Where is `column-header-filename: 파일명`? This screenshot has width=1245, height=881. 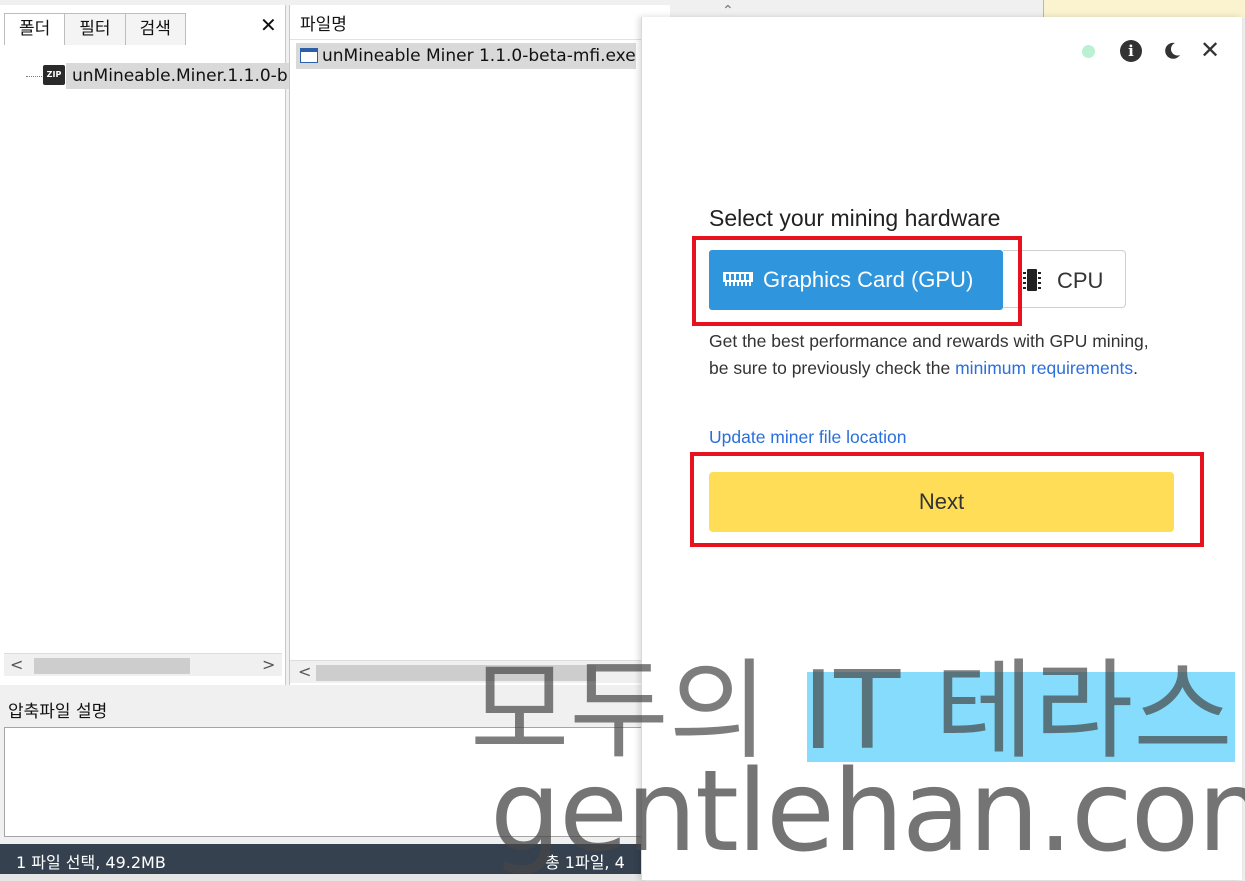
column-header-filename: 파일명 is located at coordinates (480, 22).